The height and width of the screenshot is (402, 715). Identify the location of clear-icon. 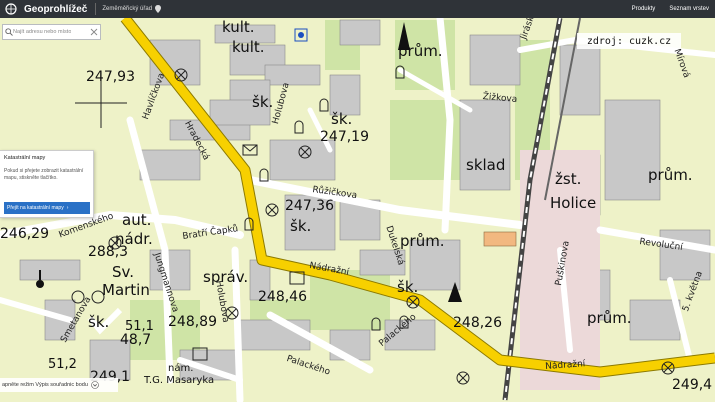
(94, 32).